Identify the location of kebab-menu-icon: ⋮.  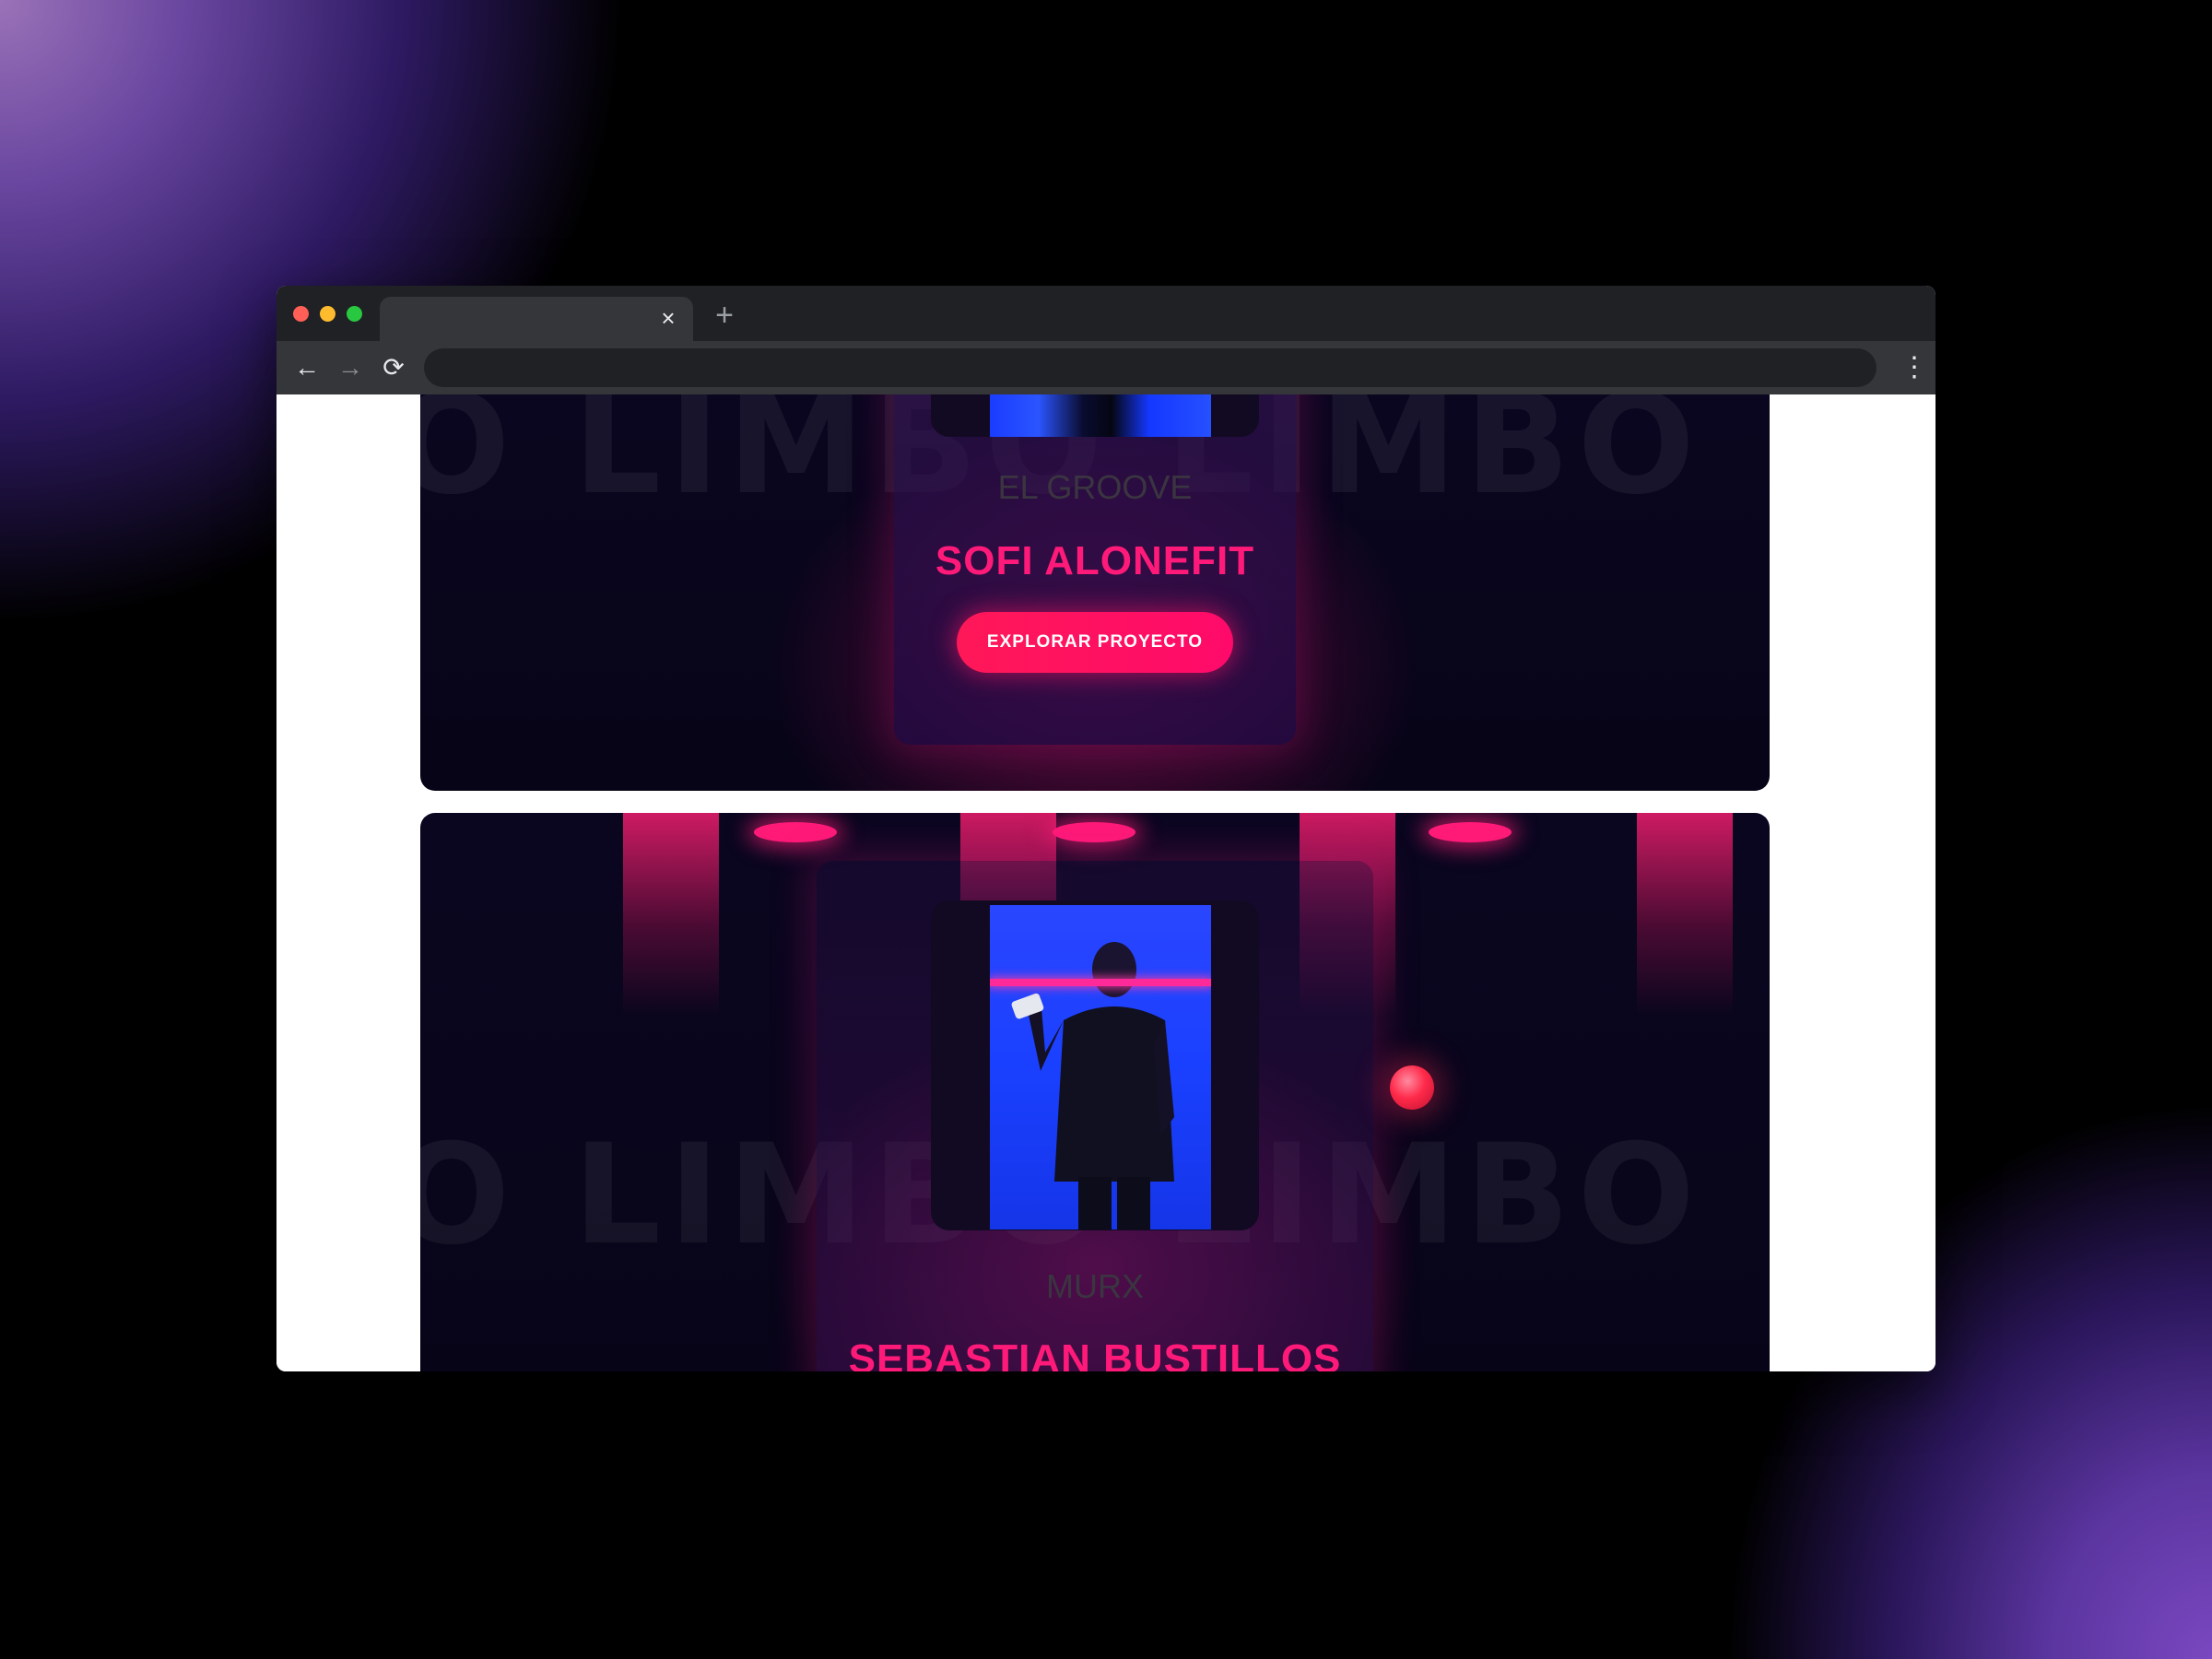
(1914, 367).